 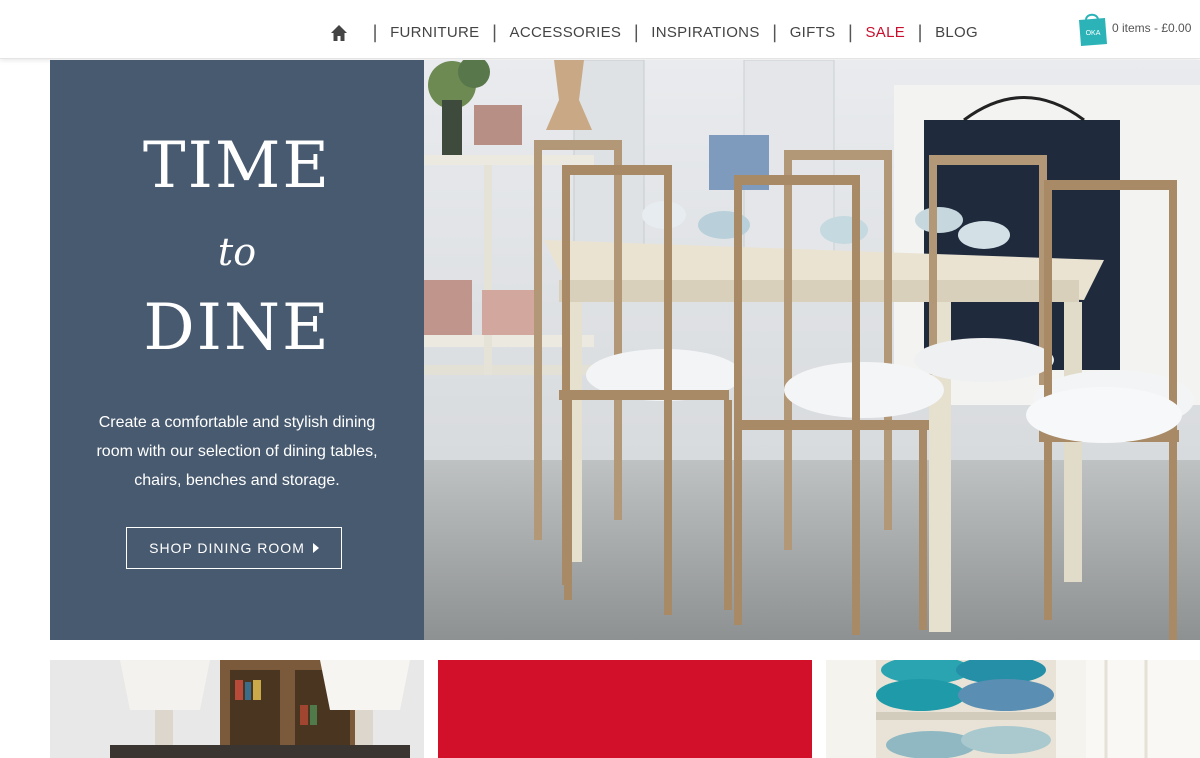 I want to click on shopping-bag-icon: OKA, so click(x=1093, y=29).